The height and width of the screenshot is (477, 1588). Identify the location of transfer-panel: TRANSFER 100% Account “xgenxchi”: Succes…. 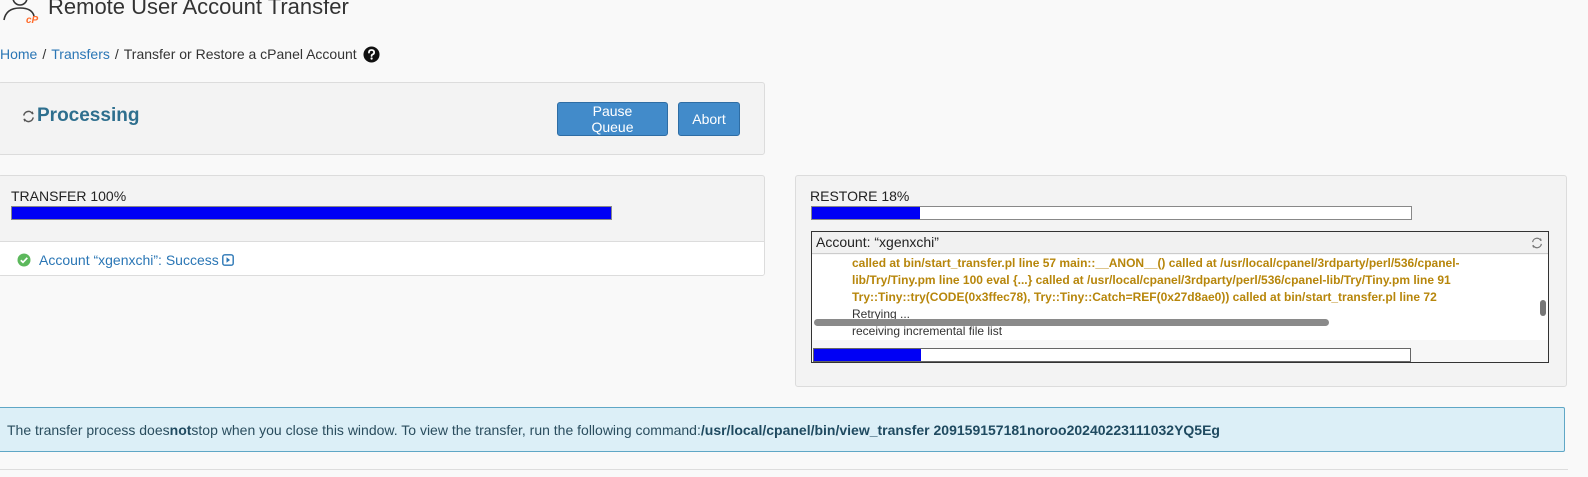
(382, 225).